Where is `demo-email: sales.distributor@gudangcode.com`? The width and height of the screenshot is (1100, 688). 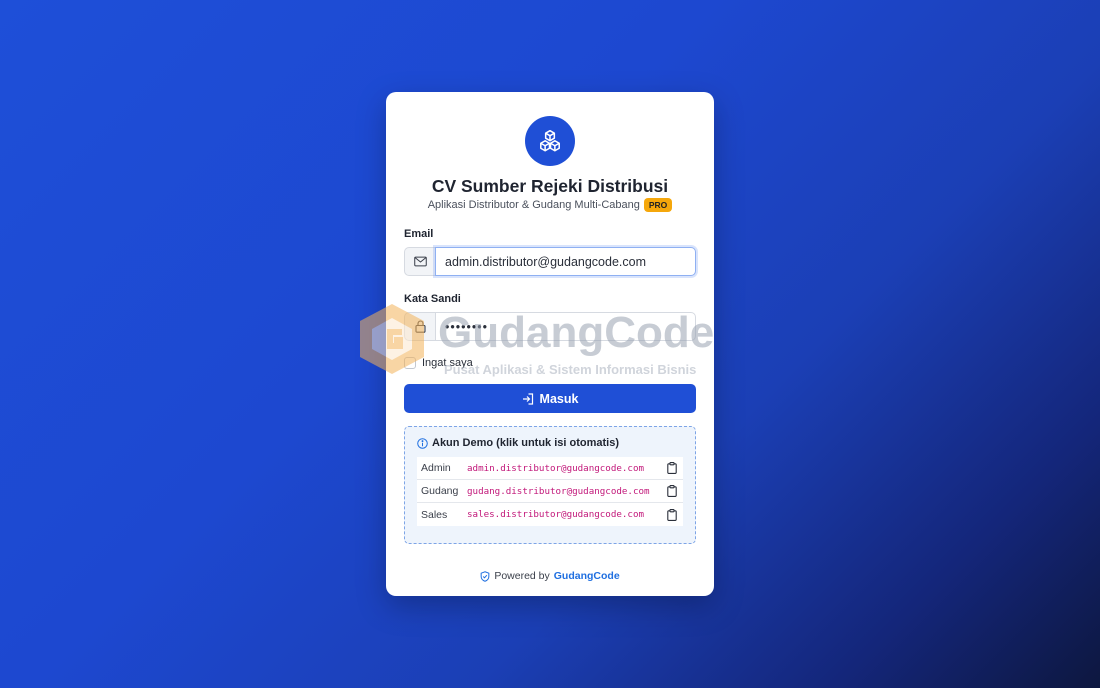
demo-email: sales.distributor@gudangcode.com is located at coordinates (556, 514).